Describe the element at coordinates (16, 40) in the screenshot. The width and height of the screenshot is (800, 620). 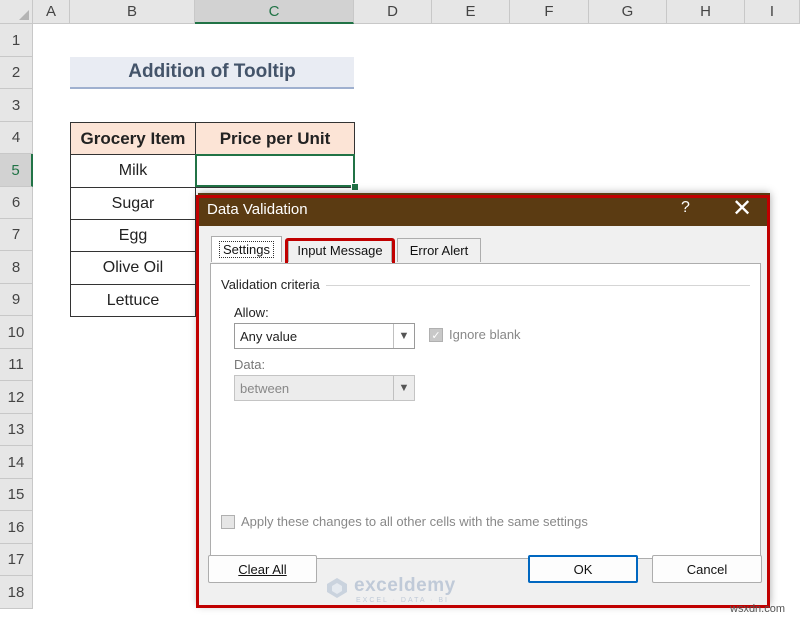
I see `row-header-1: 1` at that location.